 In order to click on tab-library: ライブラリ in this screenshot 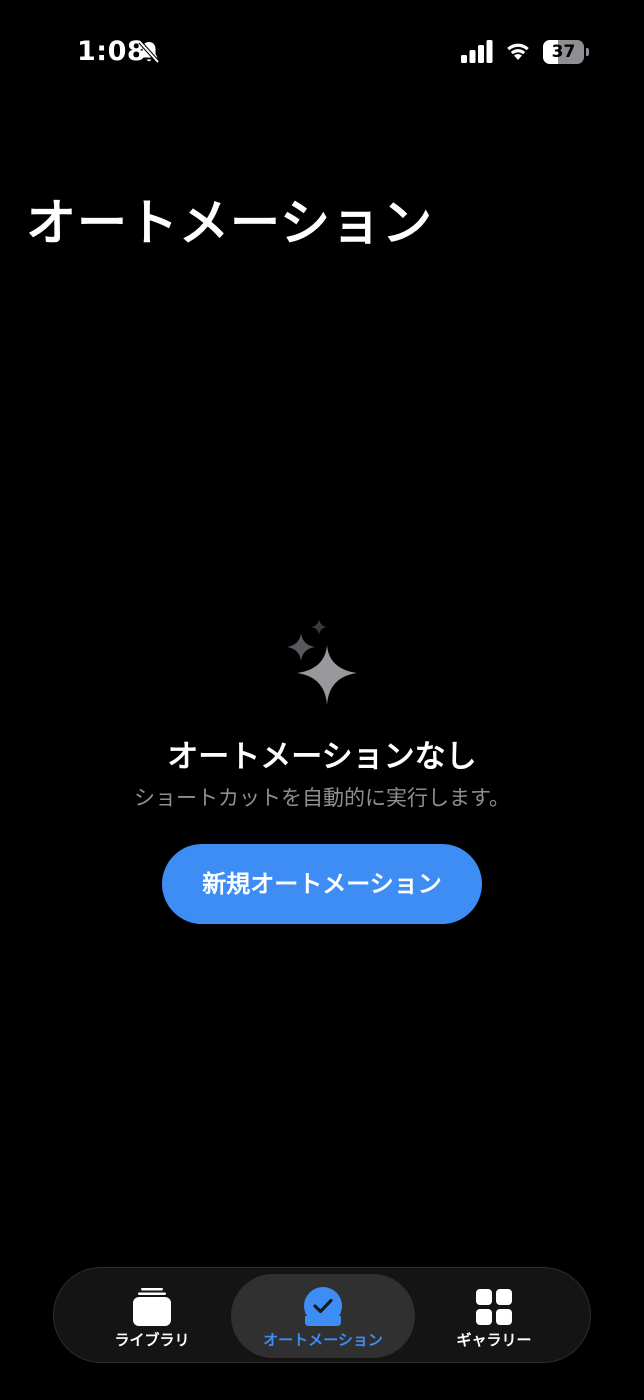, I will do `click(152, 1316)`.